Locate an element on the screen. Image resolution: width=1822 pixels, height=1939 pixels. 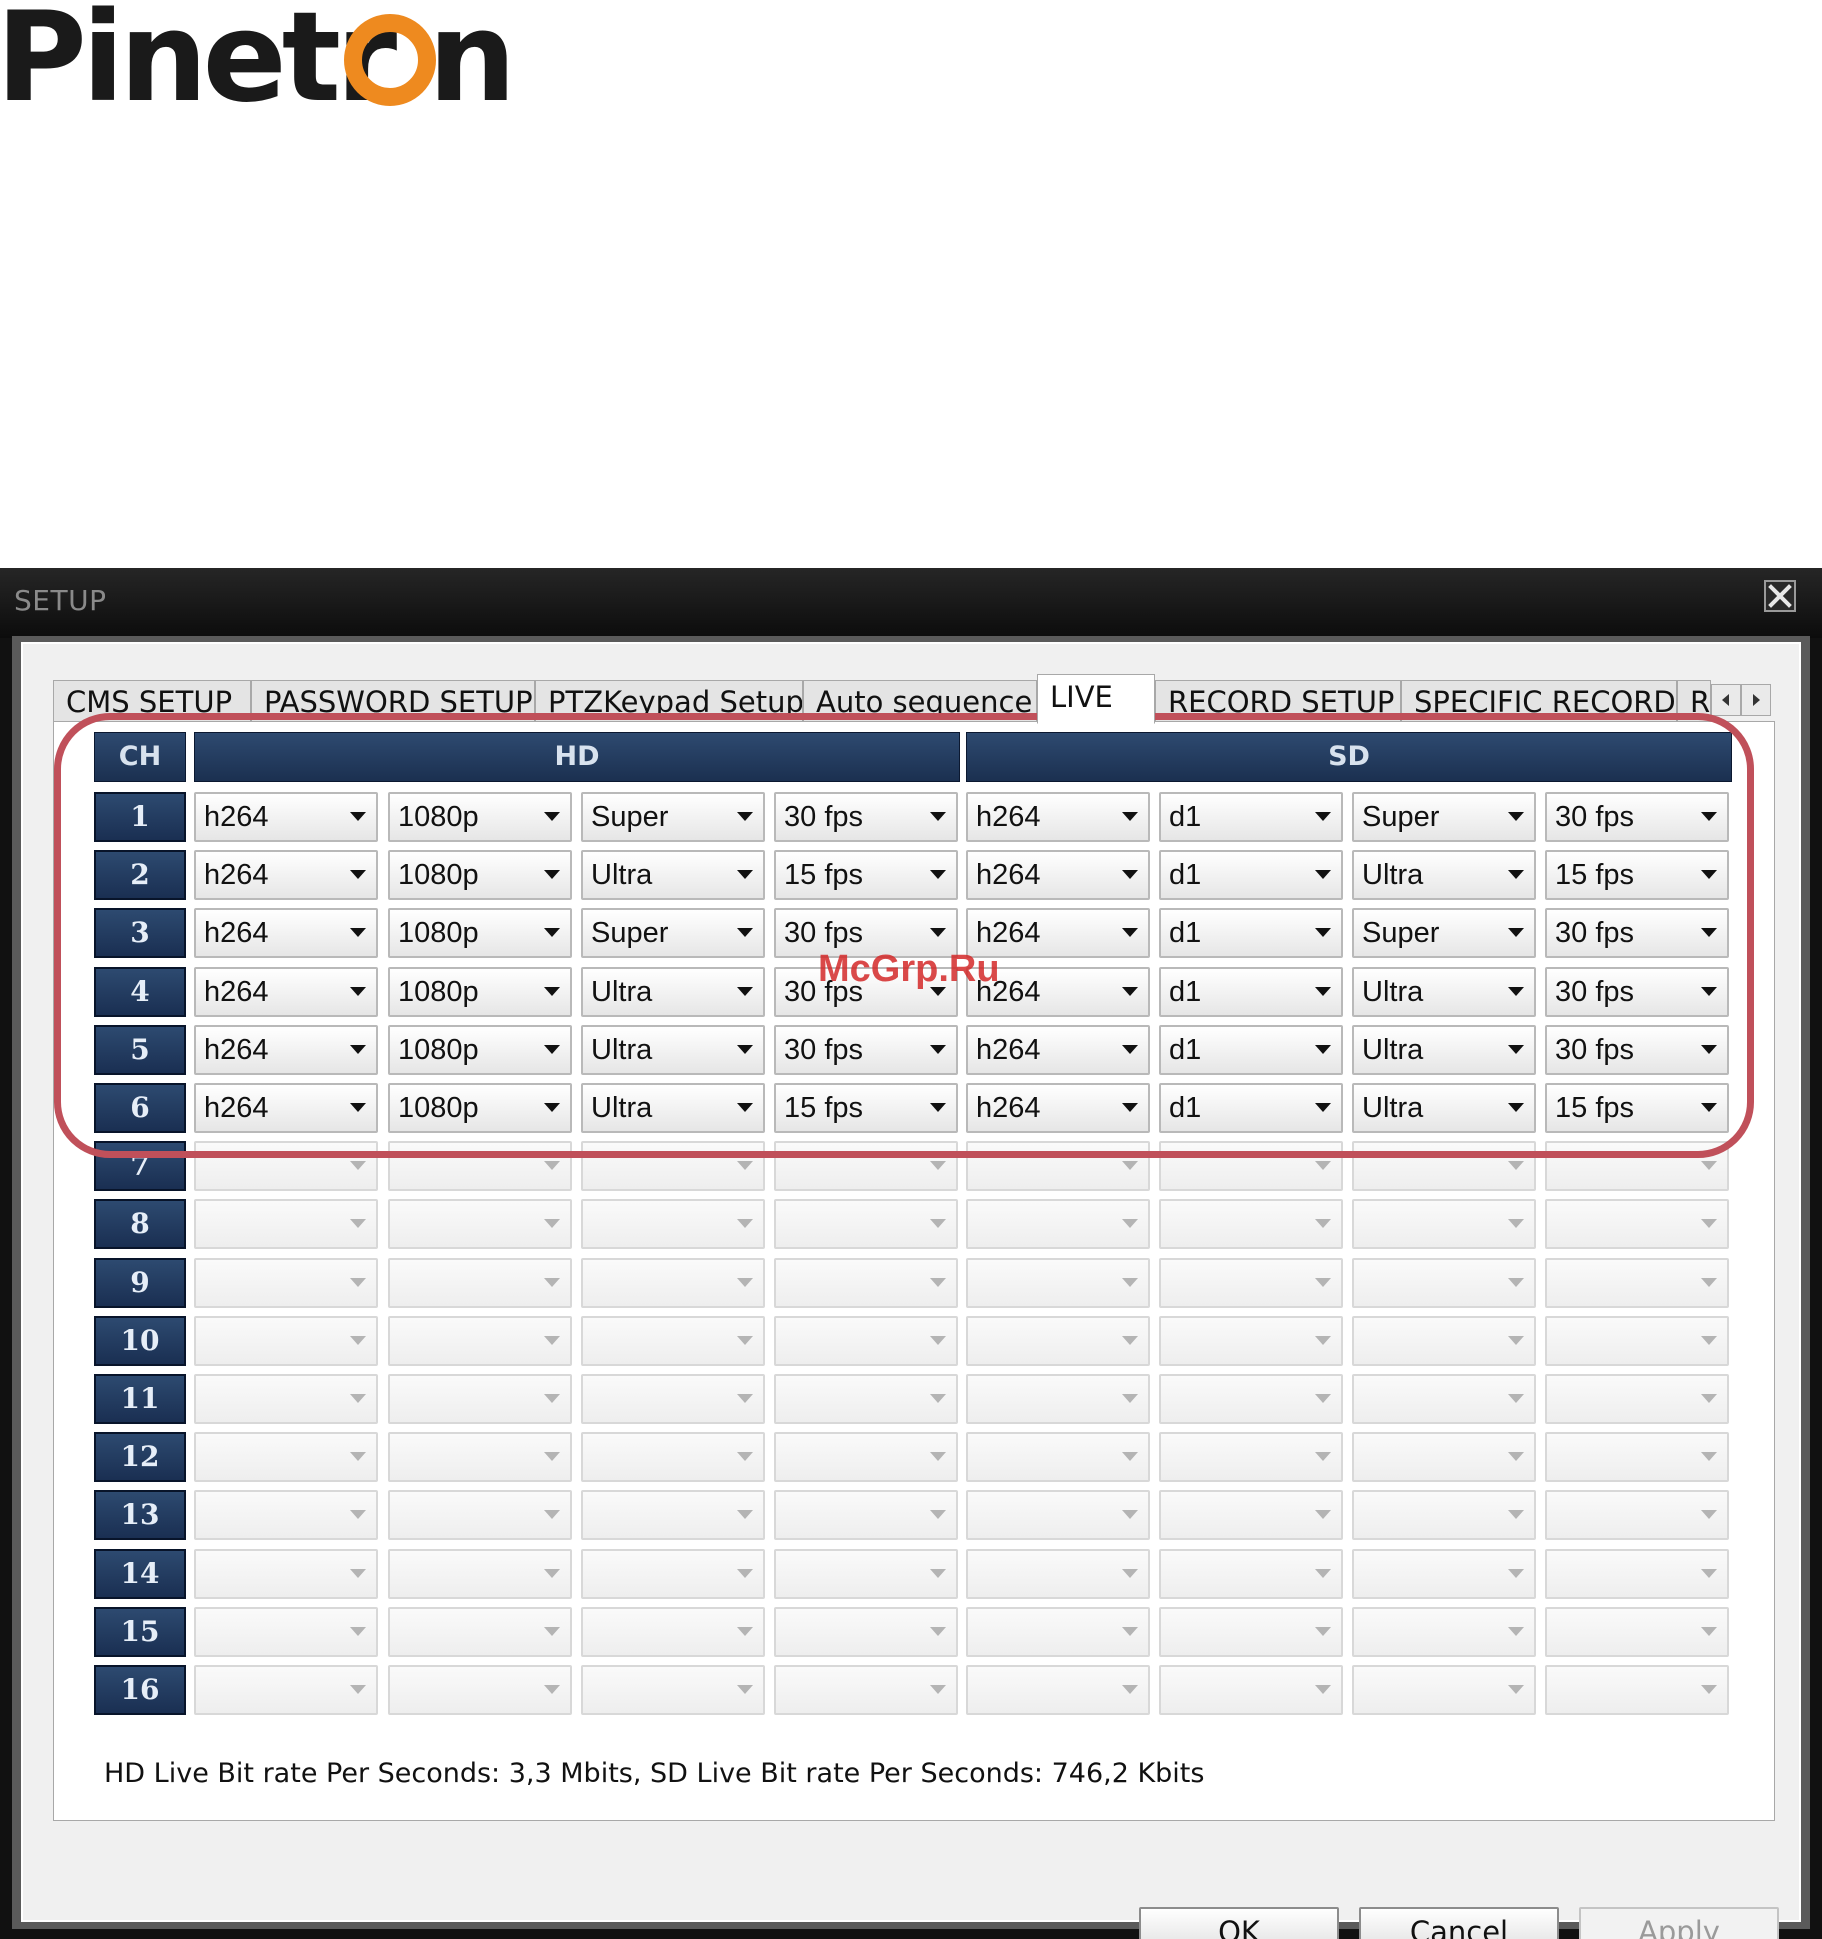
channel-label: 13 is located at coordinates (140, 1515).